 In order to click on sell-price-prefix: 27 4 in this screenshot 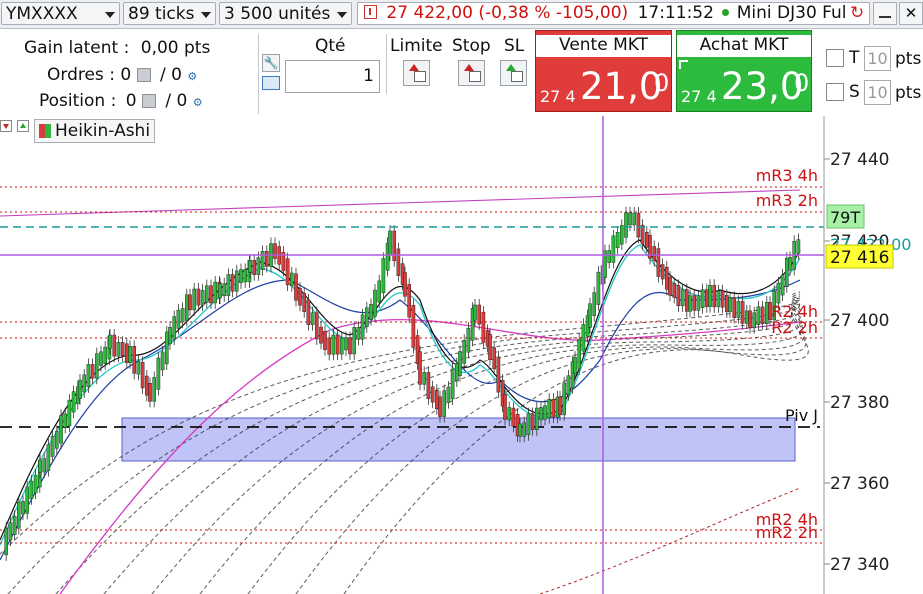, I will do `click(558, 96)`.